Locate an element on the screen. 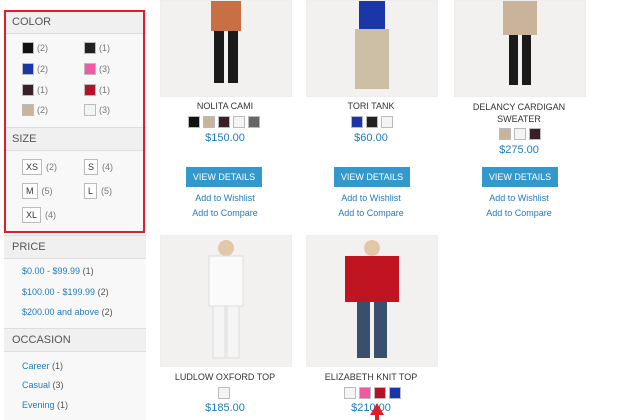 Image resolution: width=618 pixels, height=420 pixels. size-option-l: L (5) is located at coordinates (98, 191).